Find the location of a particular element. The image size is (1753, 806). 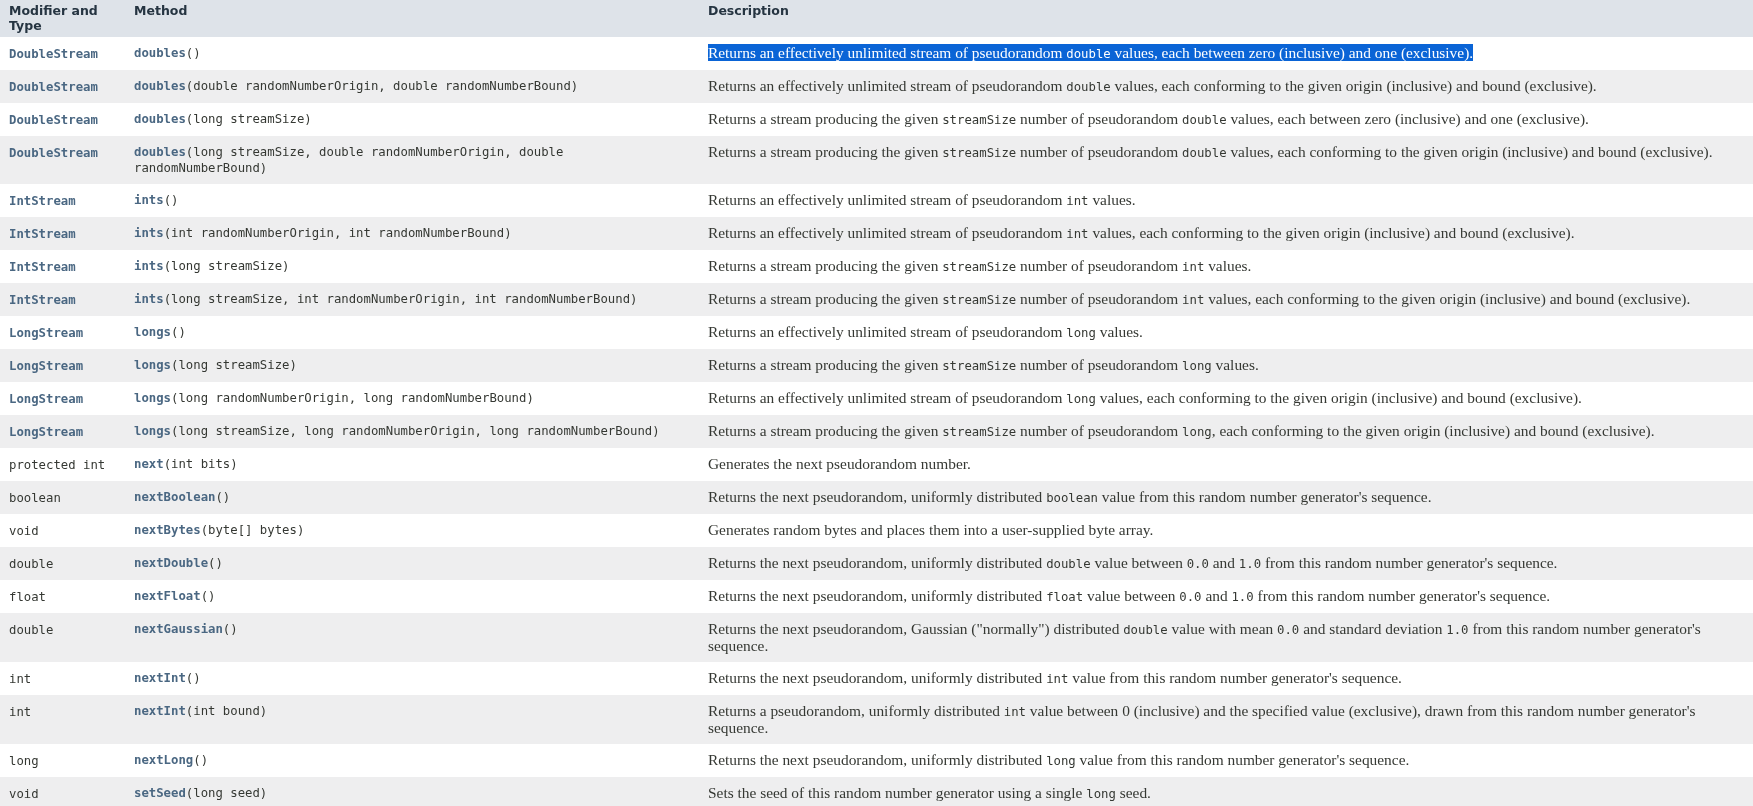

column-header: Description is located at coordinates (748, 10).